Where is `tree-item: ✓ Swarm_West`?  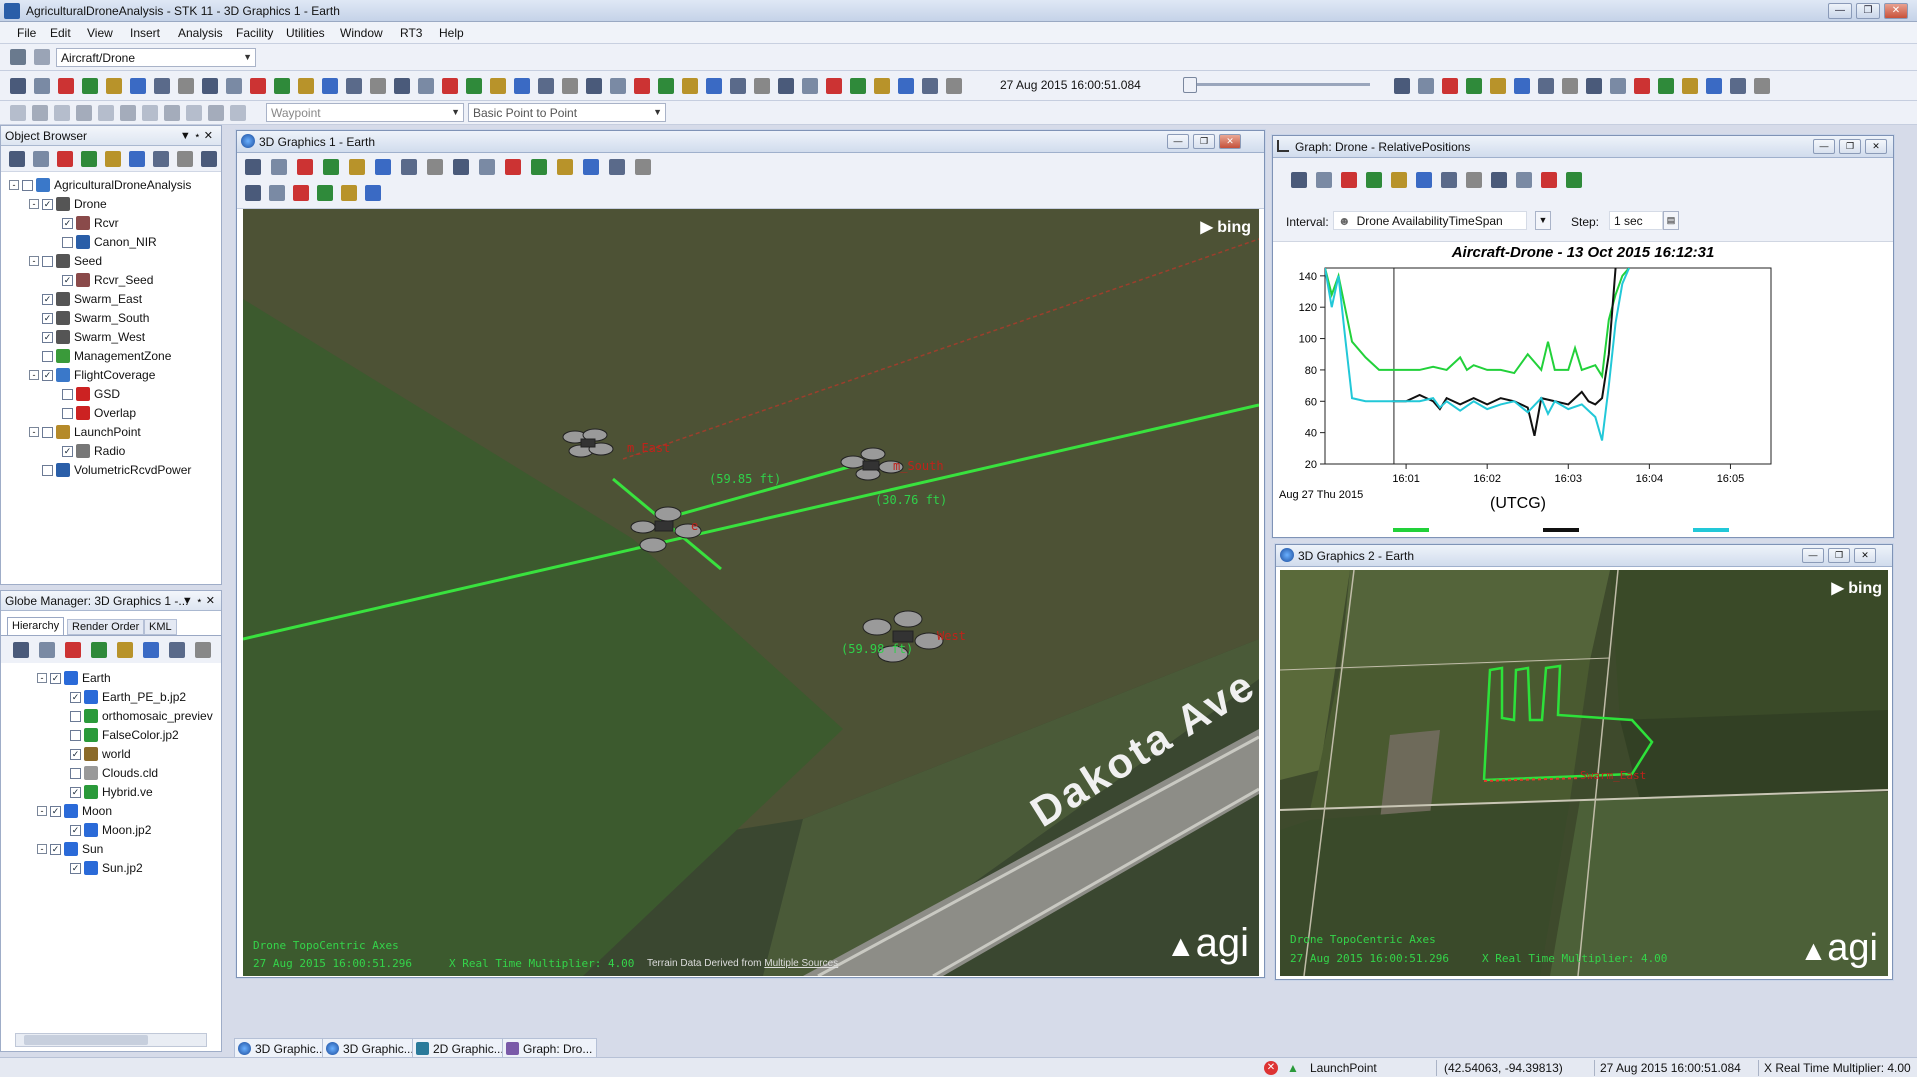
tree-item: ✓ Swarm_West is located at coordinates (87, 337).